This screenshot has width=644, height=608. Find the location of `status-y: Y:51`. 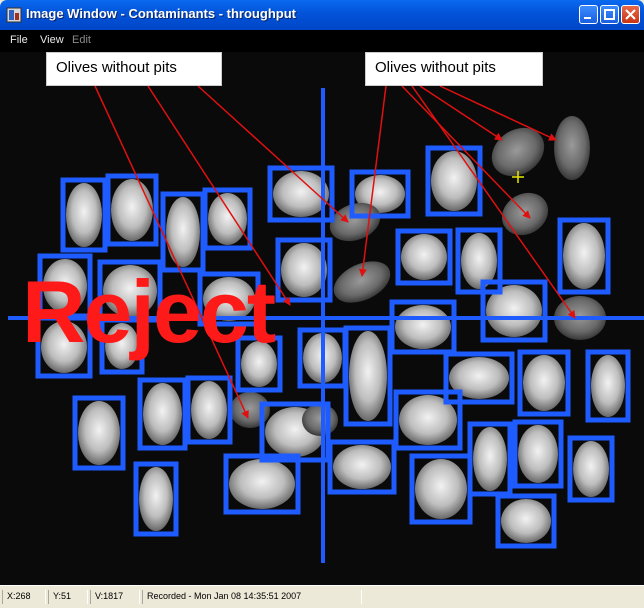

status-y: Y:51 is located at coordinates (68, 597).